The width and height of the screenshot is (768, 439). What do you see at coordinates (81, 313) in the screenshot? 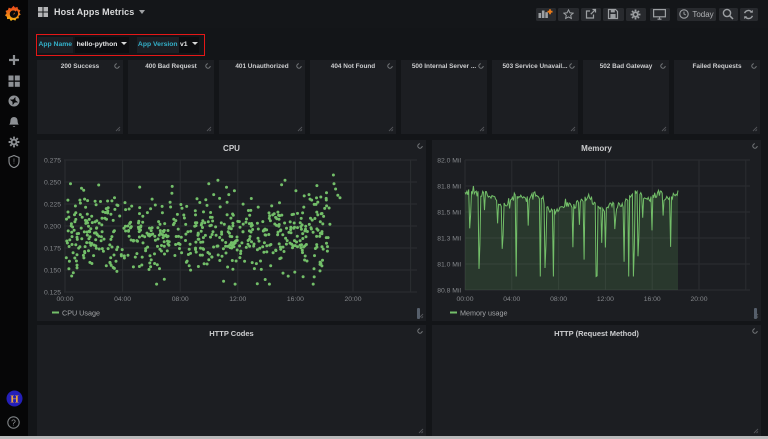
I see `svg-text: CPU Usage` at bounding box center [81, 313].